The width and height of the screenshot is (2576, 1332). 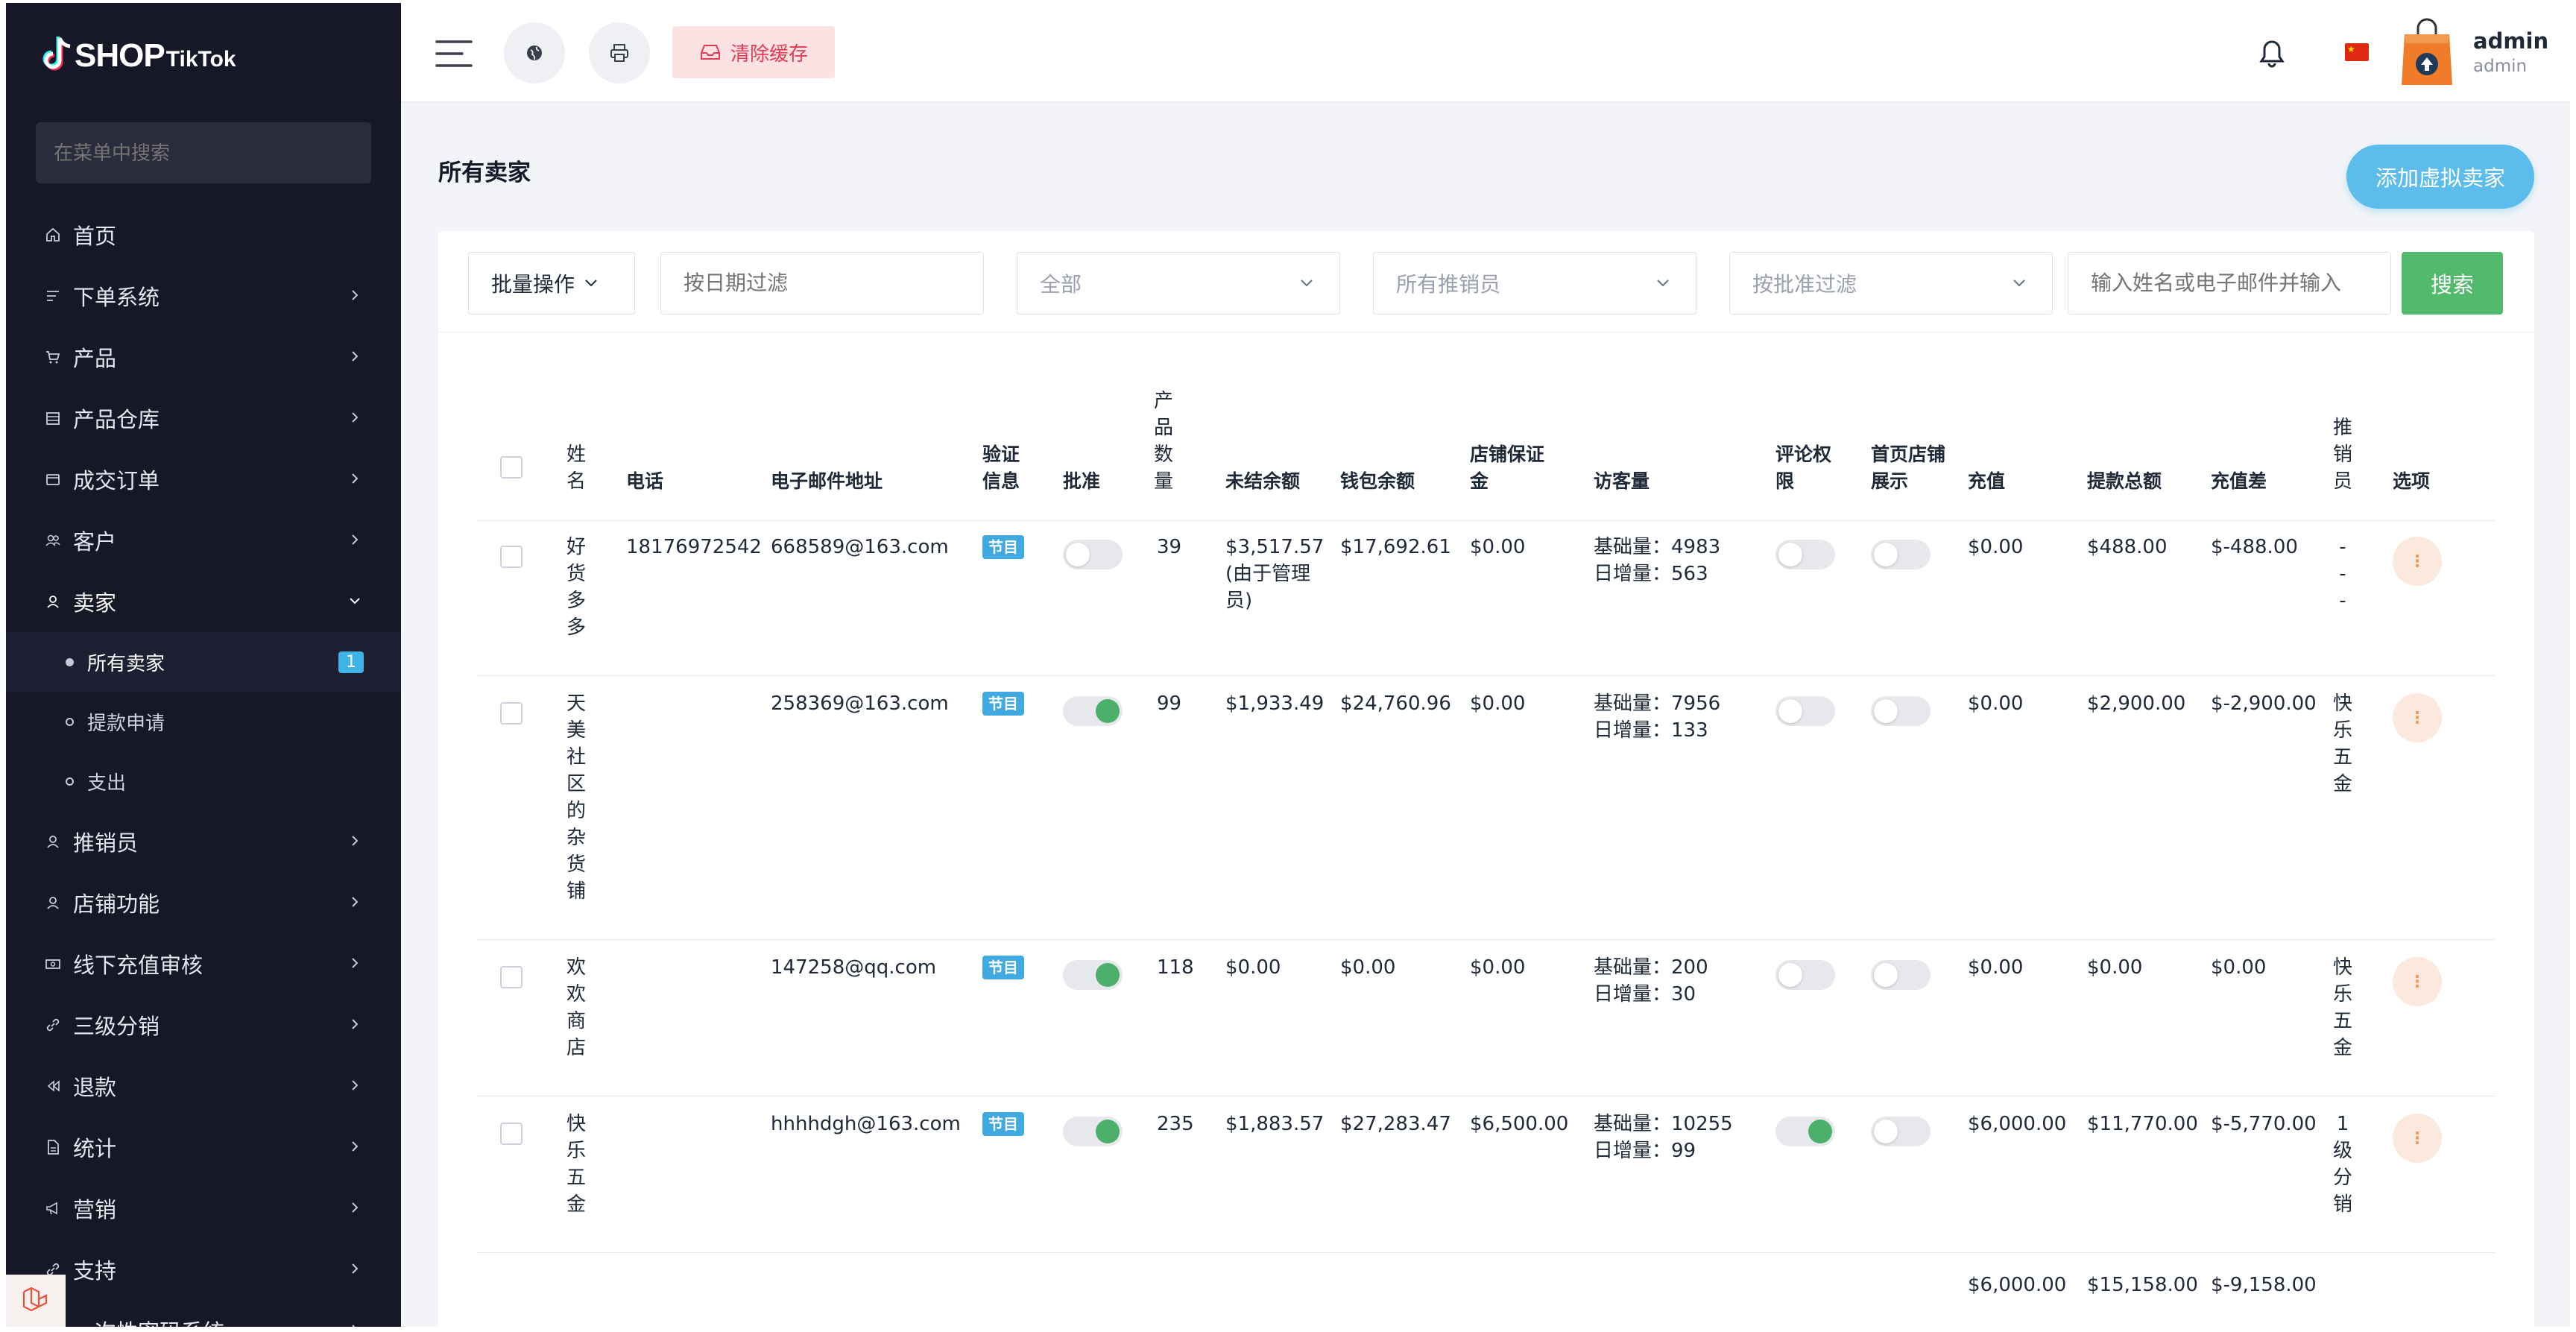 I want to click on salesman-name: 乐, so click(x=2343, y=994).